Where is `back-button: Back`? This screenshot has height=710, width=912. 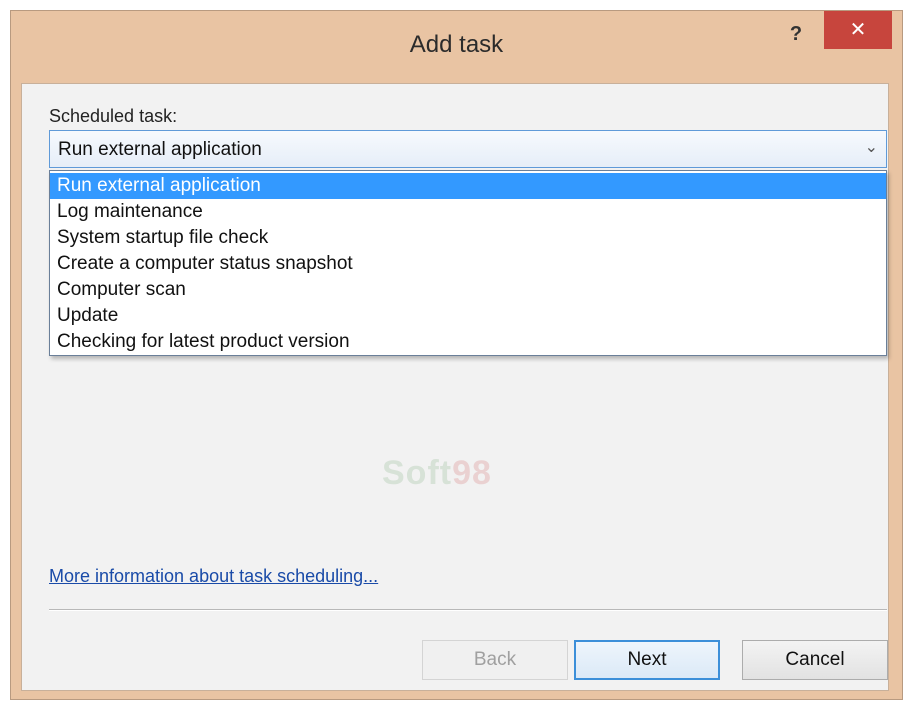
back-button: Back is located at coordinates (495, 660).